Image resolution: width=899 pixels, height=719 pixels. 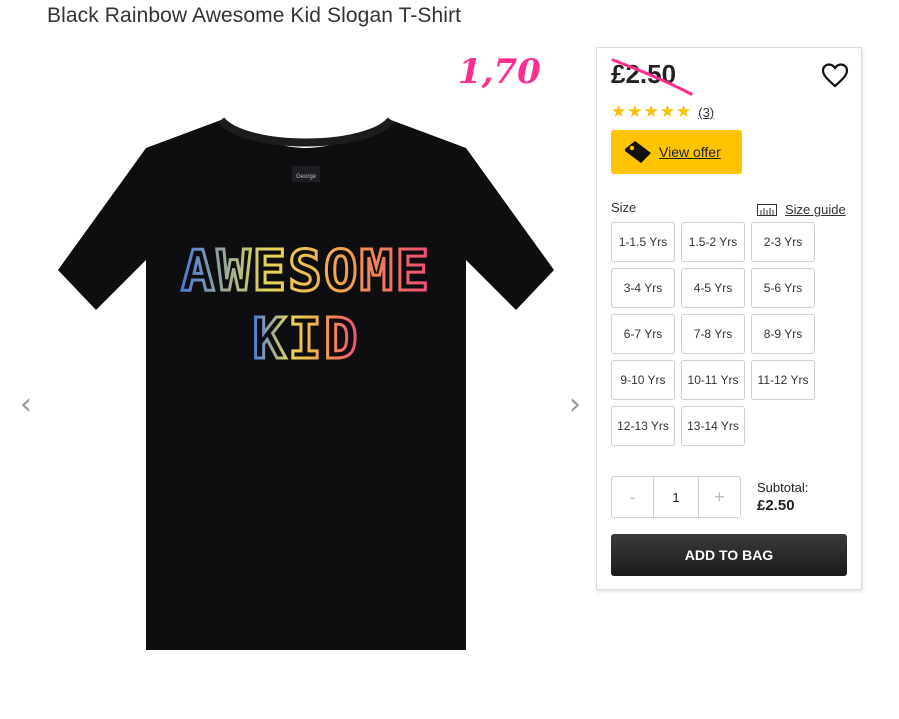 What do you see at coordinates (643, 334) in the screenshot?
I see `size-option-button: 6-7 Yrs` at bounding box center [643, 334].